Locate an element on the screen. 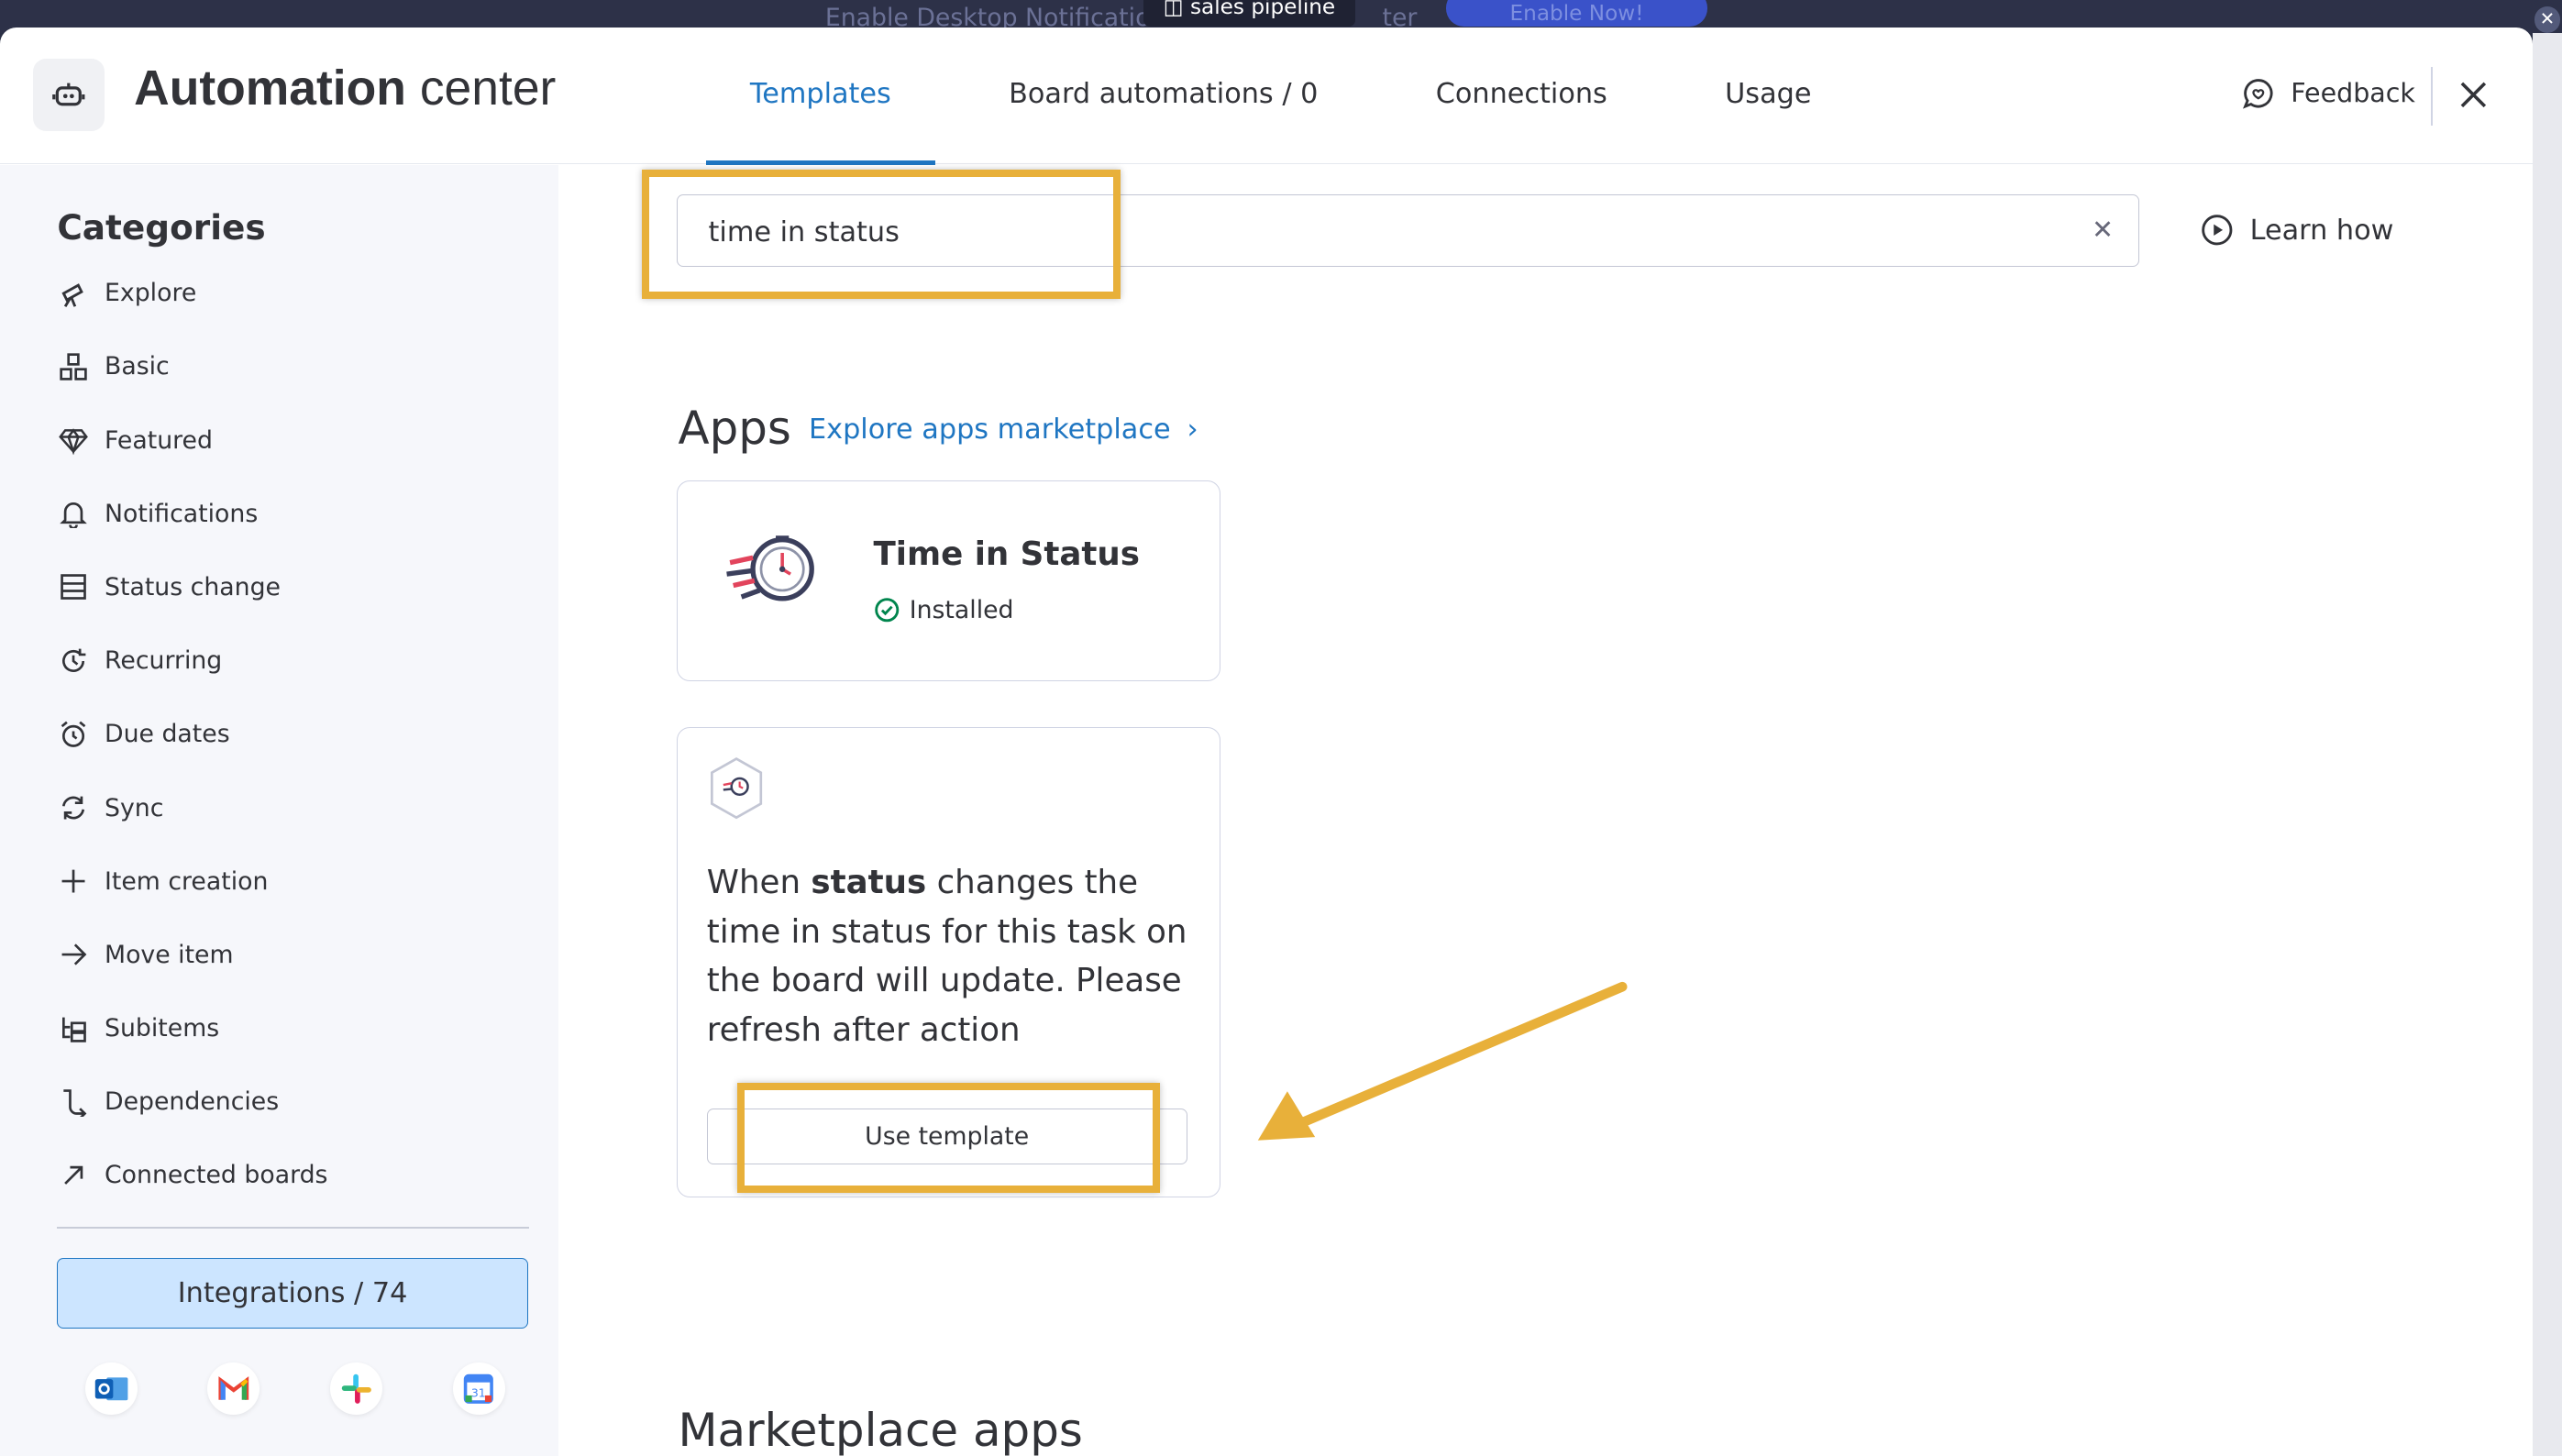 The height and width of the screenshot is (1456, 2562). search-input is located at coordinates (1378, 232).